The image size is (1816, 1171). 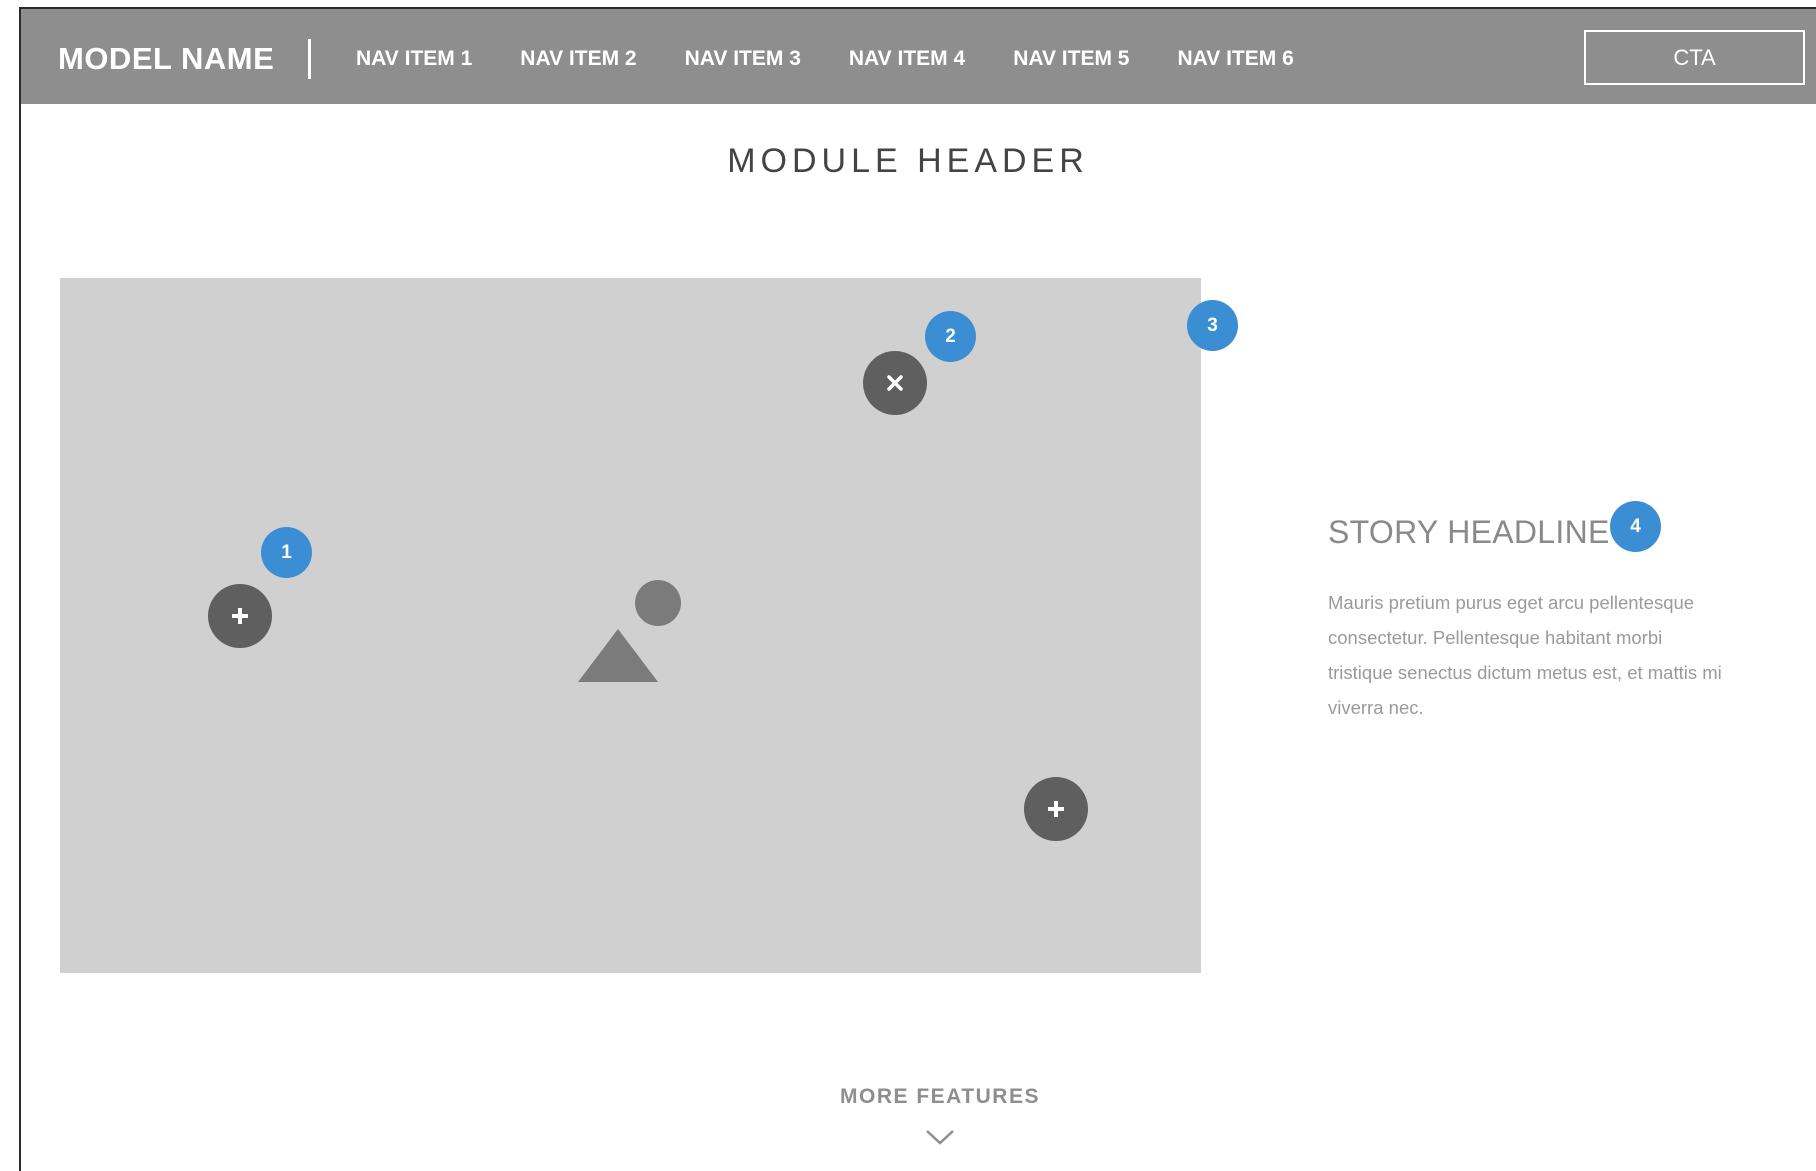 I want to click on model-name: MODEL NAME, so click(x=166, y=59).